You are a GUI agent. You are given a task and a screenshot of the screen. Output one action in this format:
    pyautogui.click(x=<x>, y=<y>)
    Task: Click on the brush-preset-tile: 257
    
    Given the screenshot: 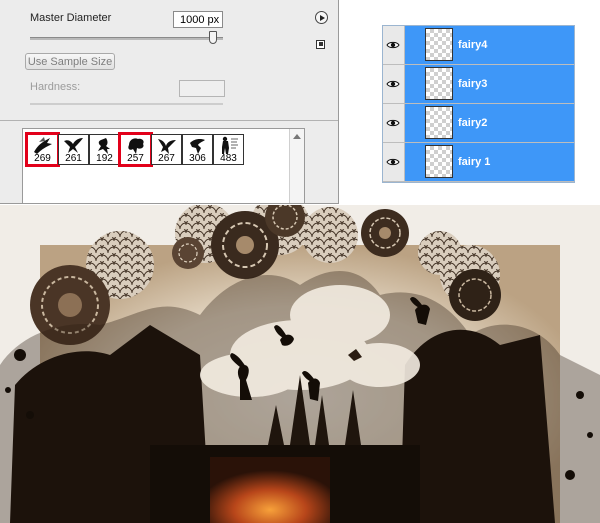 What is the action you would take?
    pyautogui.click(x=135, y=149)
    